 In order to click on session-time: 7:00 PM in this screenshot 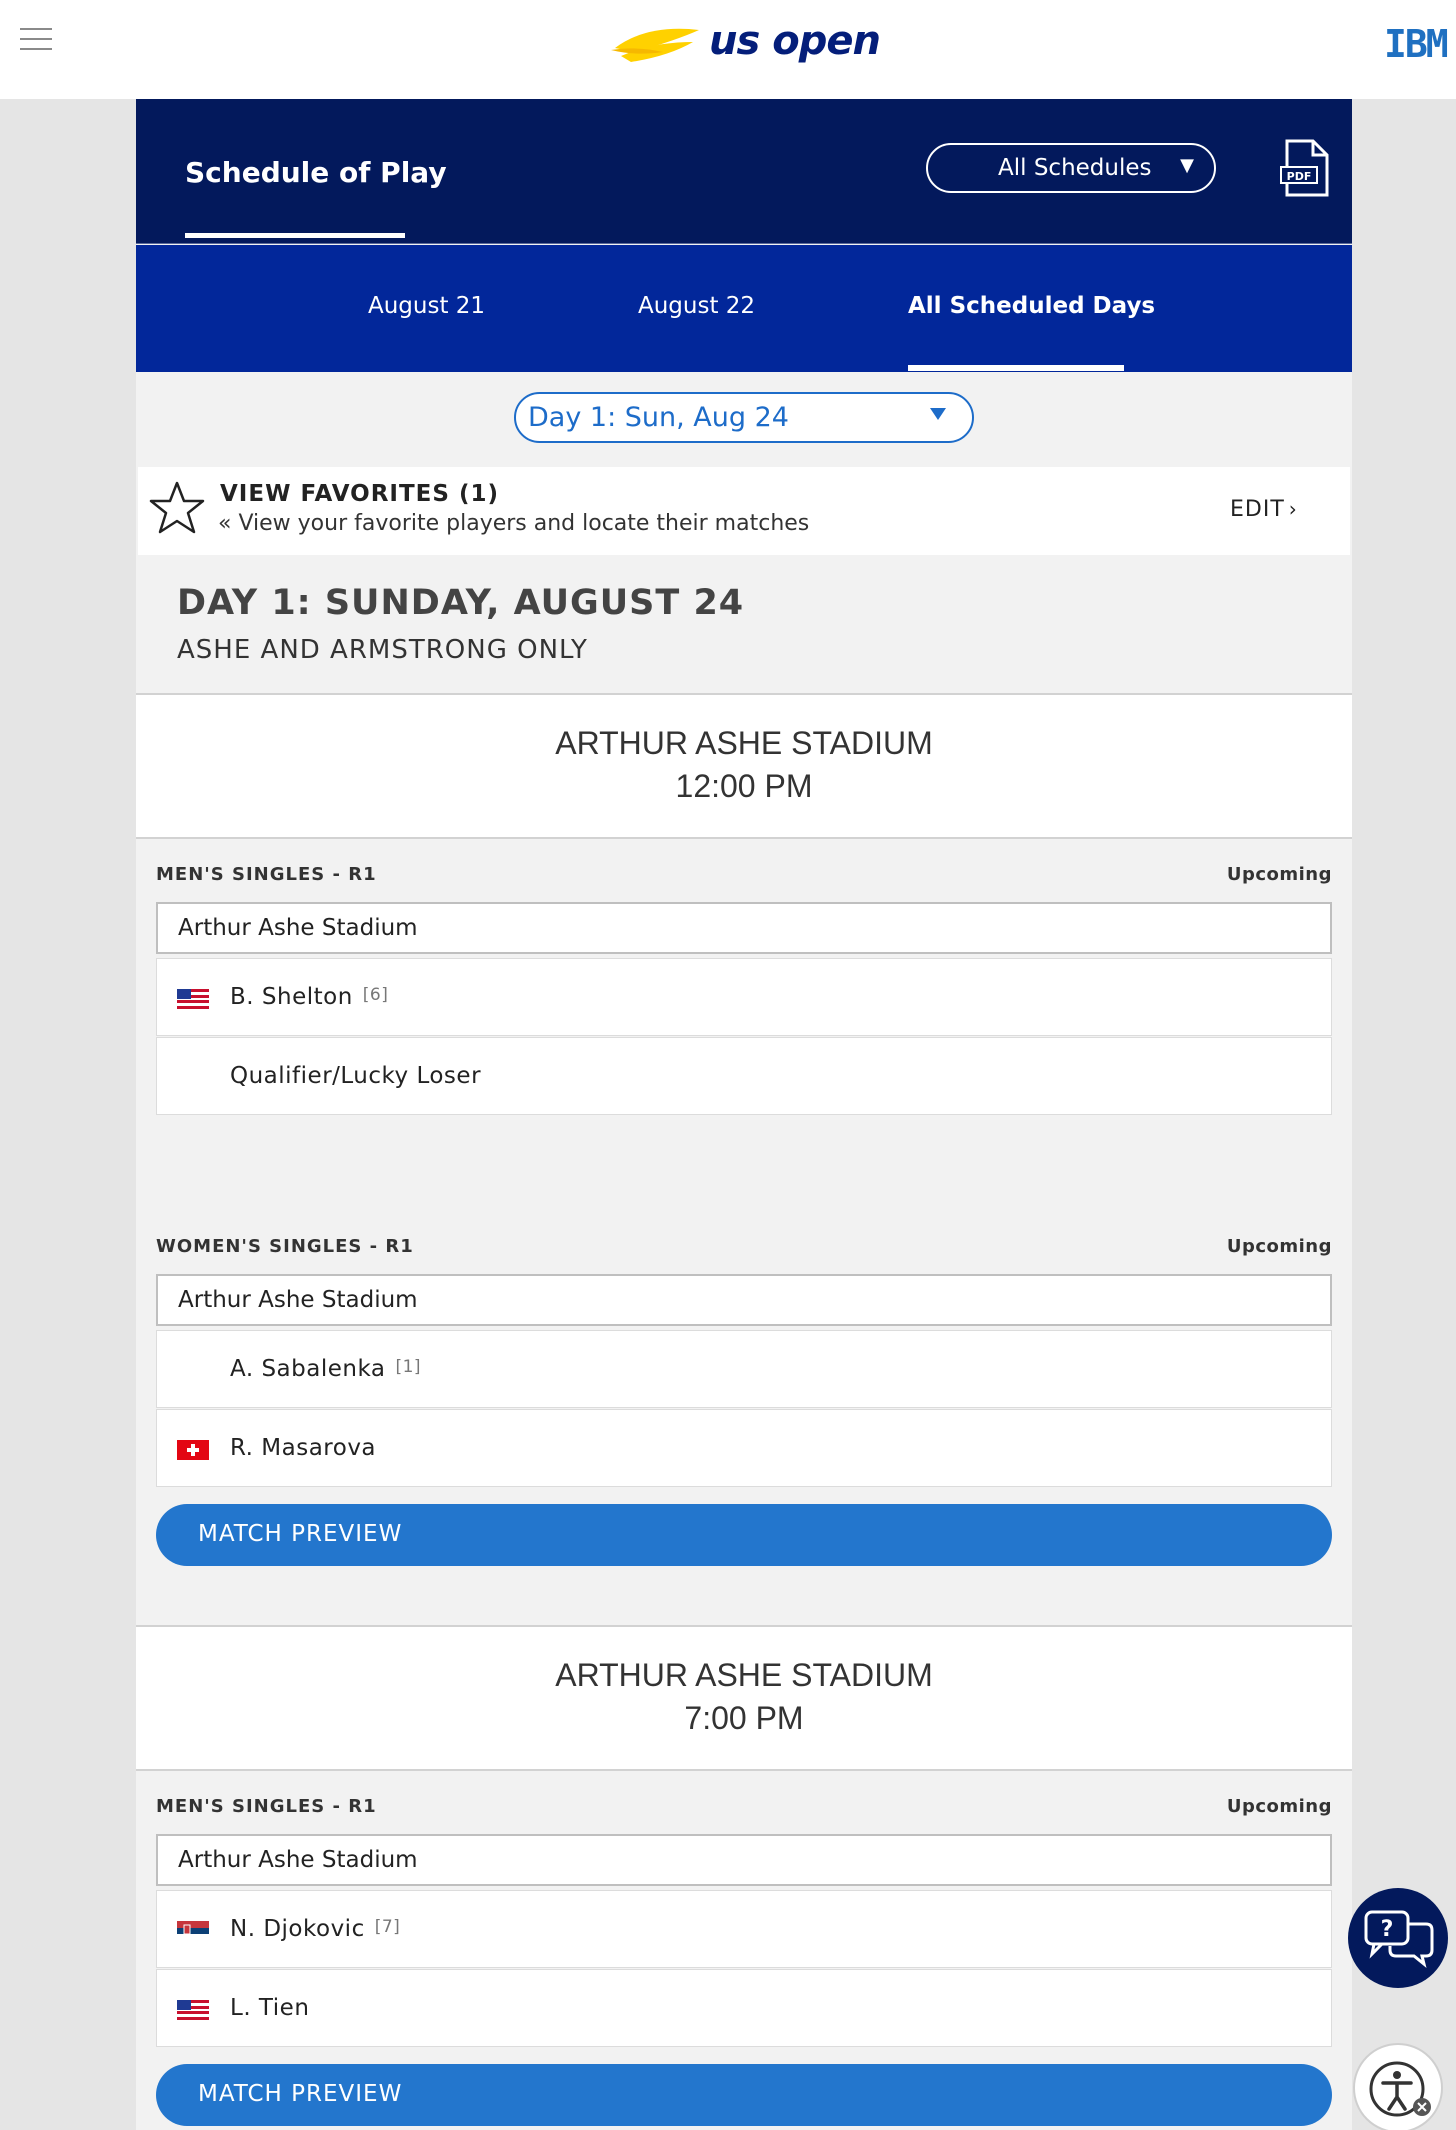, I will do `click(744, 1718)`.